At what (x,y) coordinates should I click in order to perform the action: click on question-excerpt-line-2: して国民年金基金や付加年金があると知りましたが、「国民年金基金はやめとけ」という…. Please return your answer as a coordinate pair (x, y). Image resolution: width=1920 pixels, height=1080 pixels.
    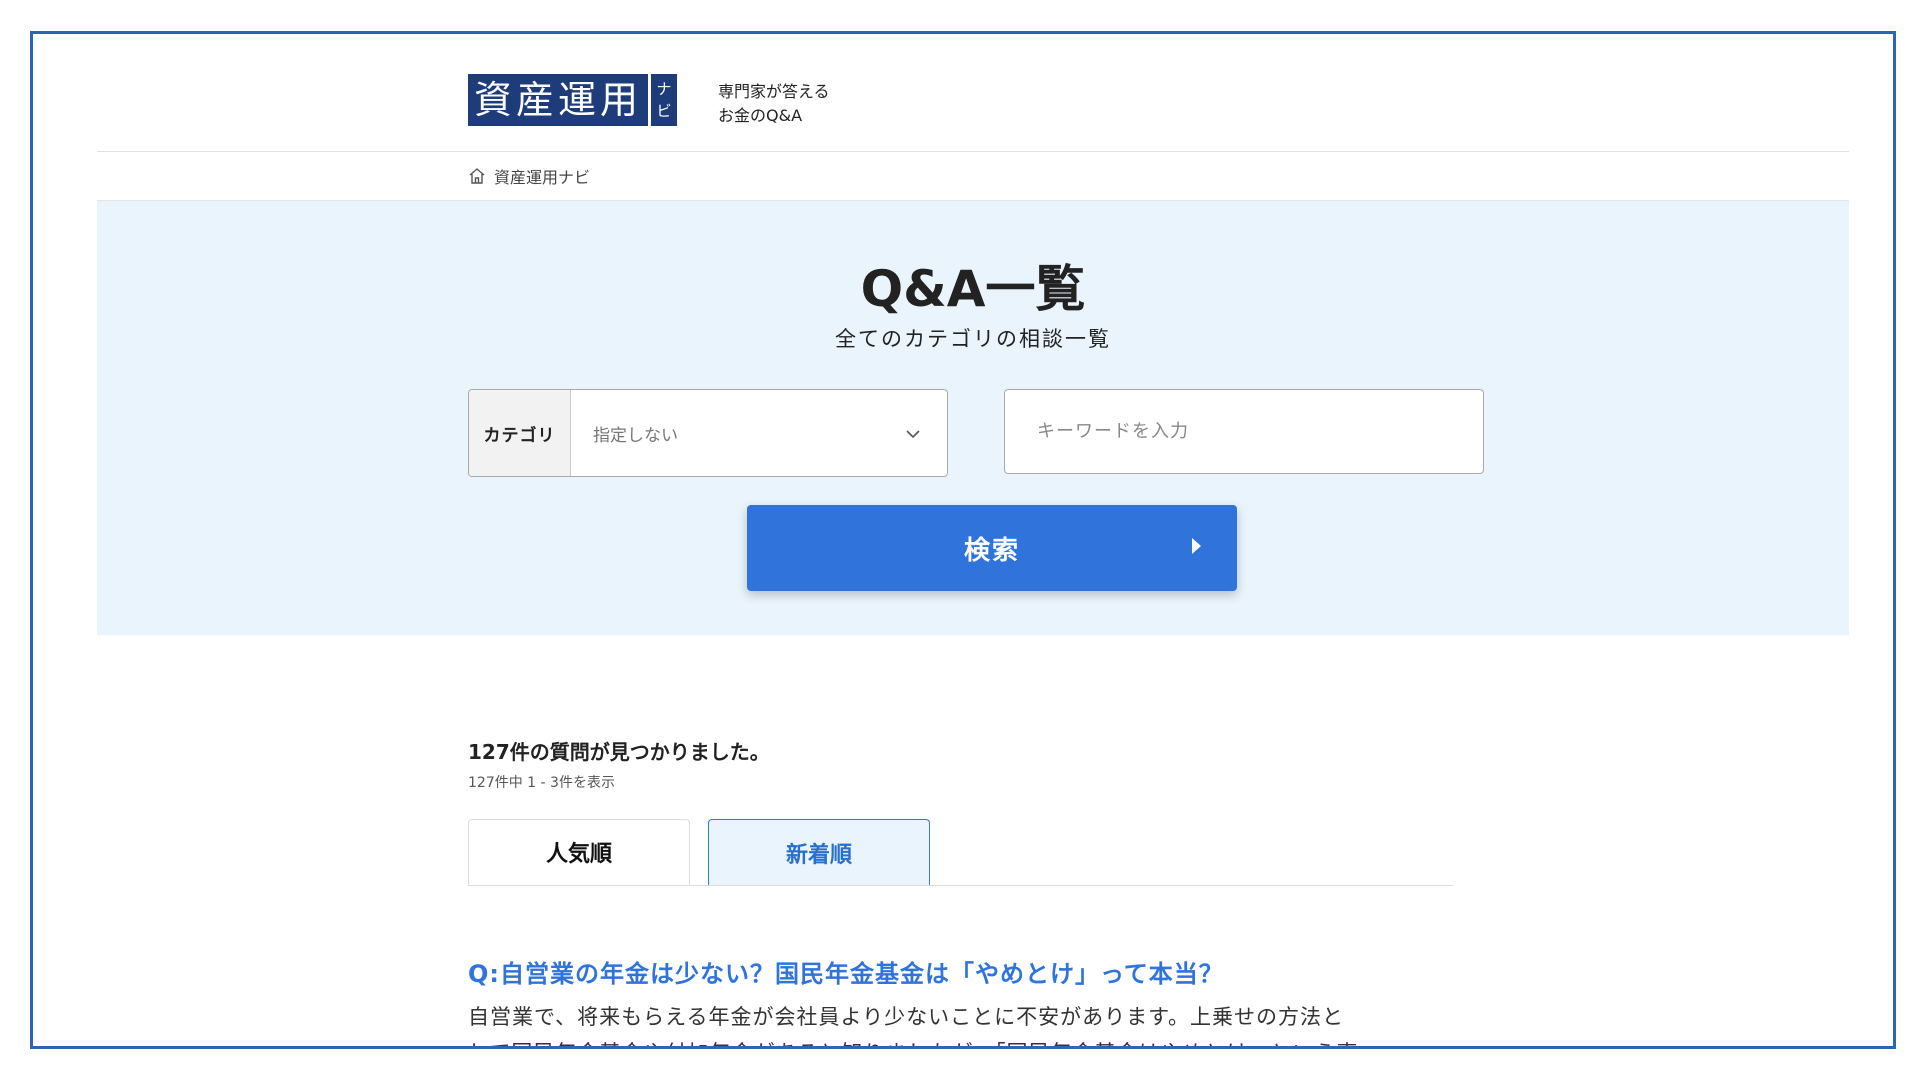
    Looking at the image, I should click on (963, 1040).